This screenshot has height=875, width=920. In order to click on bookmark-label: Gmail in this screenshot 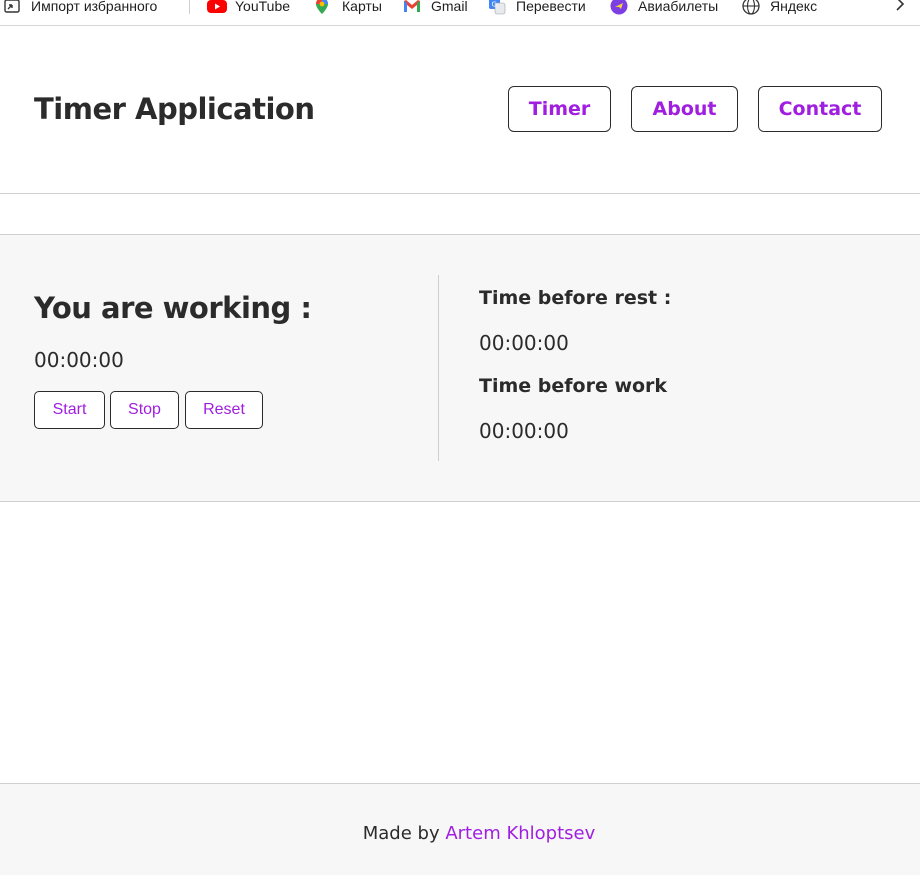, I will do `click(449, 7)`.